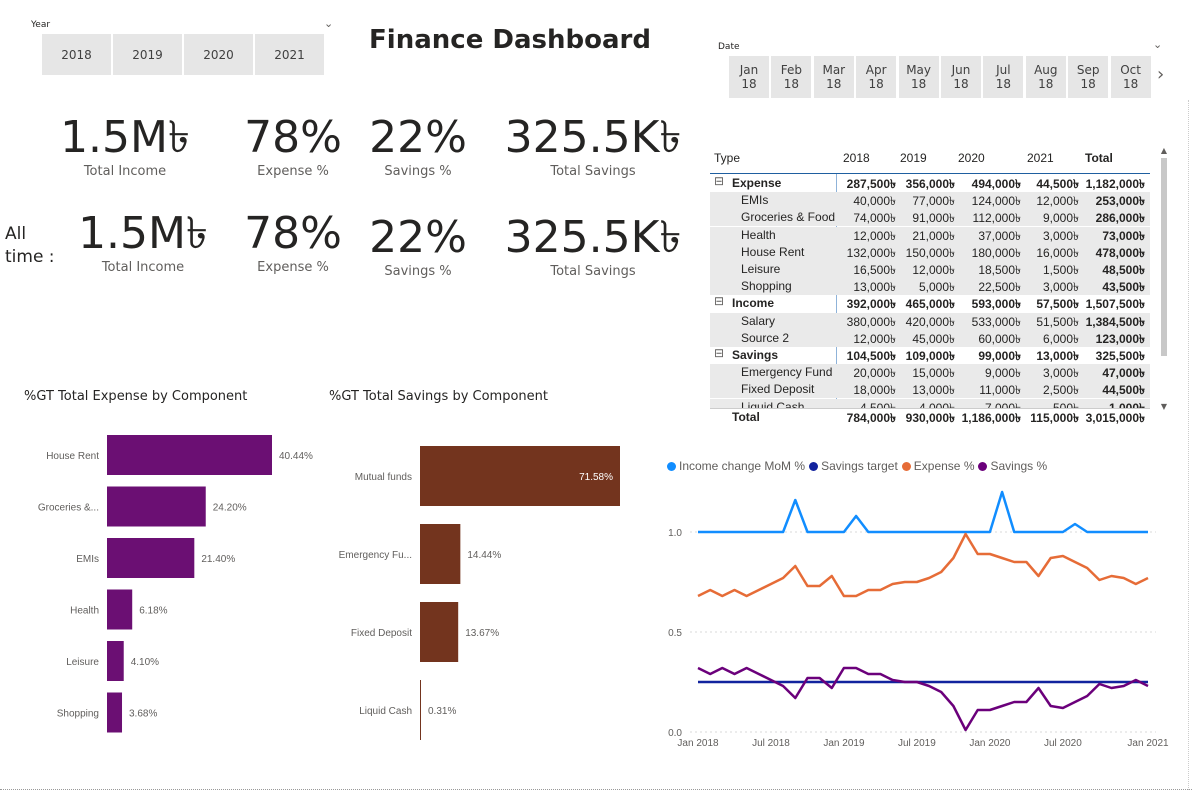 The height and width of the screenshot is (792, 1192). What do you see at coordinates (990, 743) in the screenshot?
I see `x-tick-label: Jan 2020` at bounding box center [990, 743].